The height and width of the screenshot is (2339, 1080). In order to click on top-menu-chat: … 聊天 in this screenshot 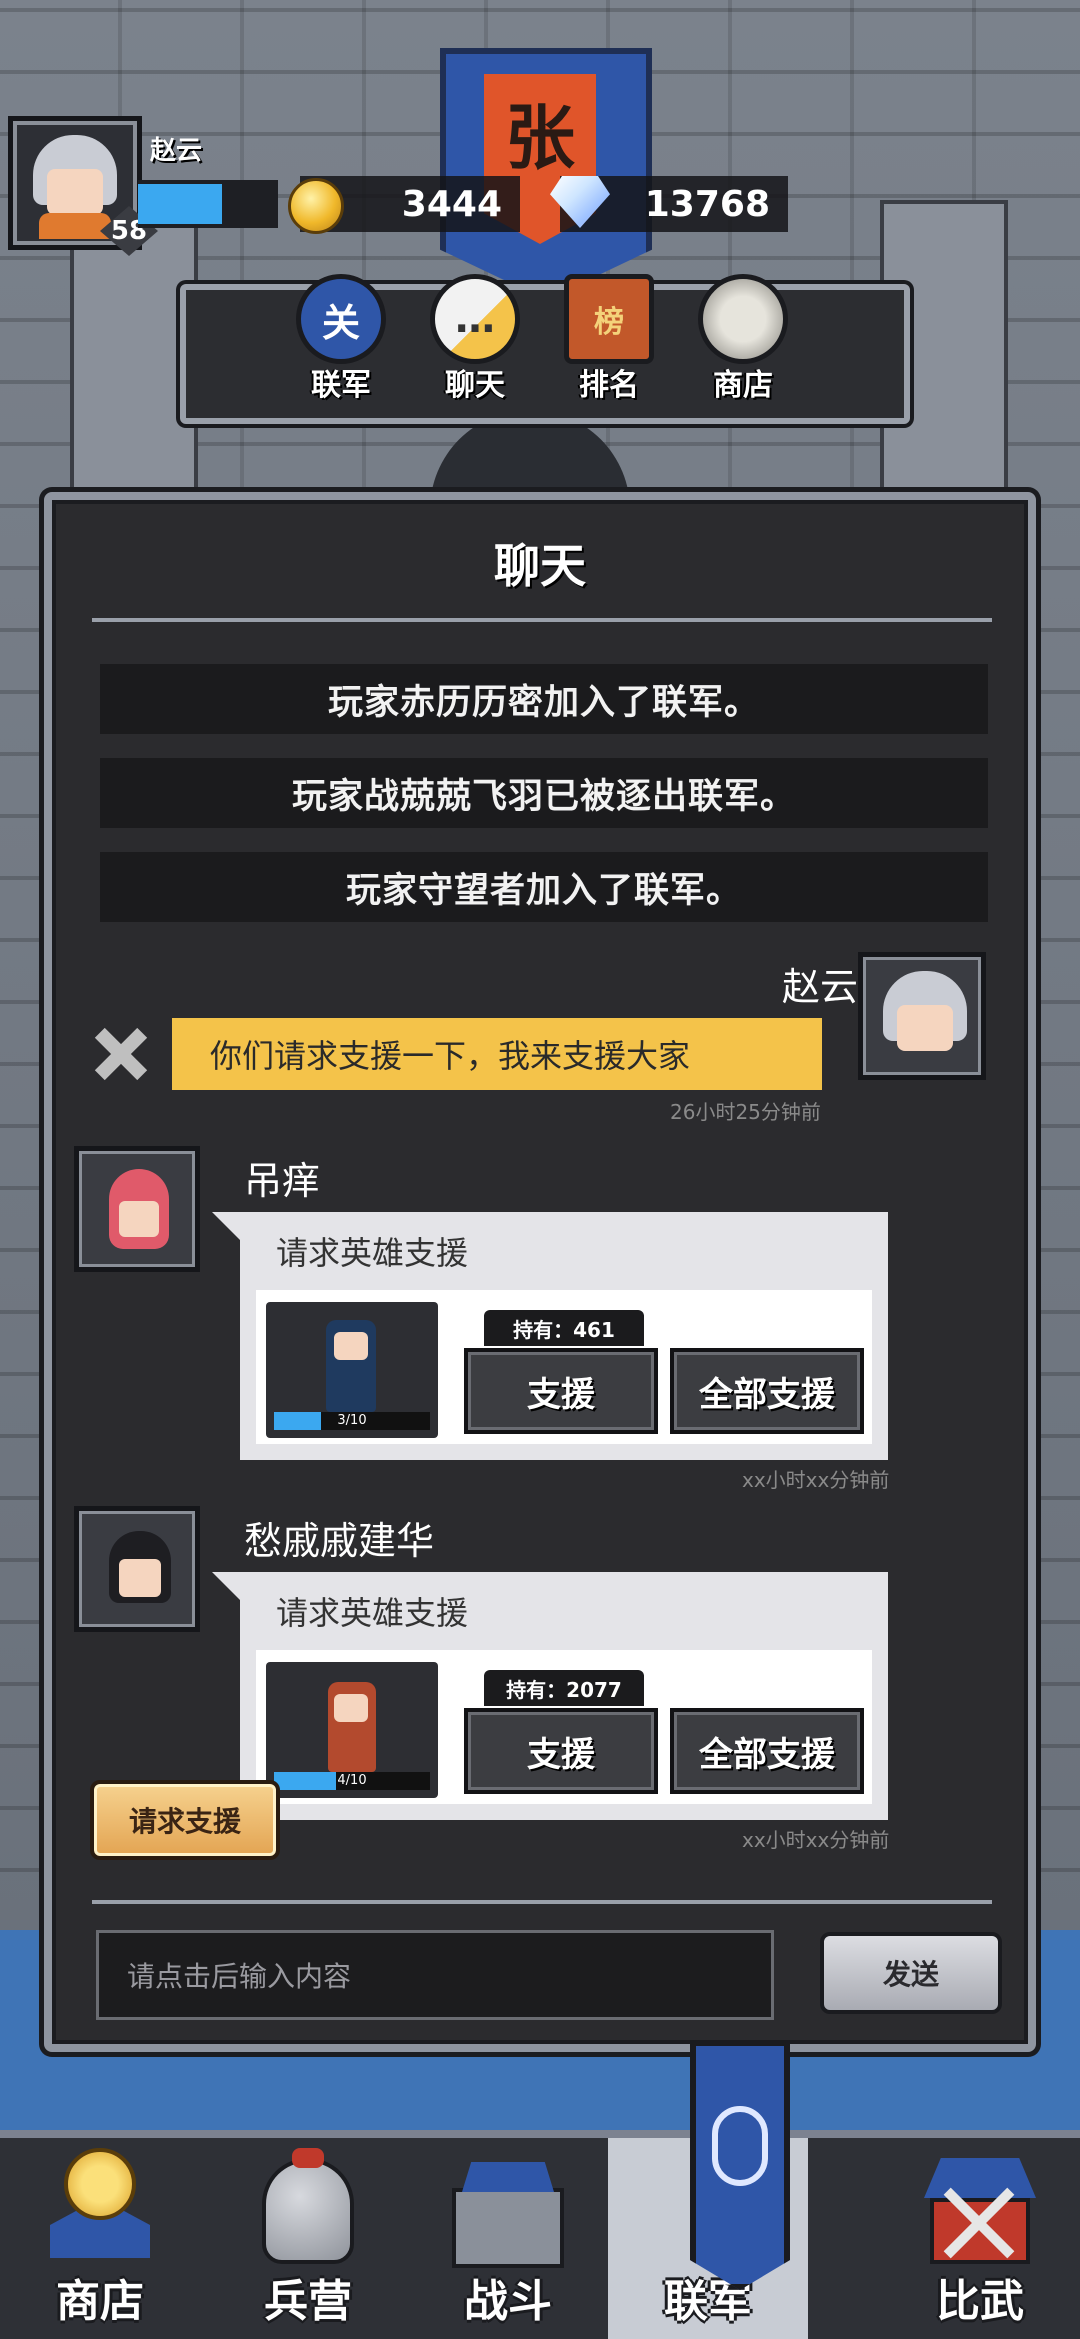, I will do `click(475, 344)`.